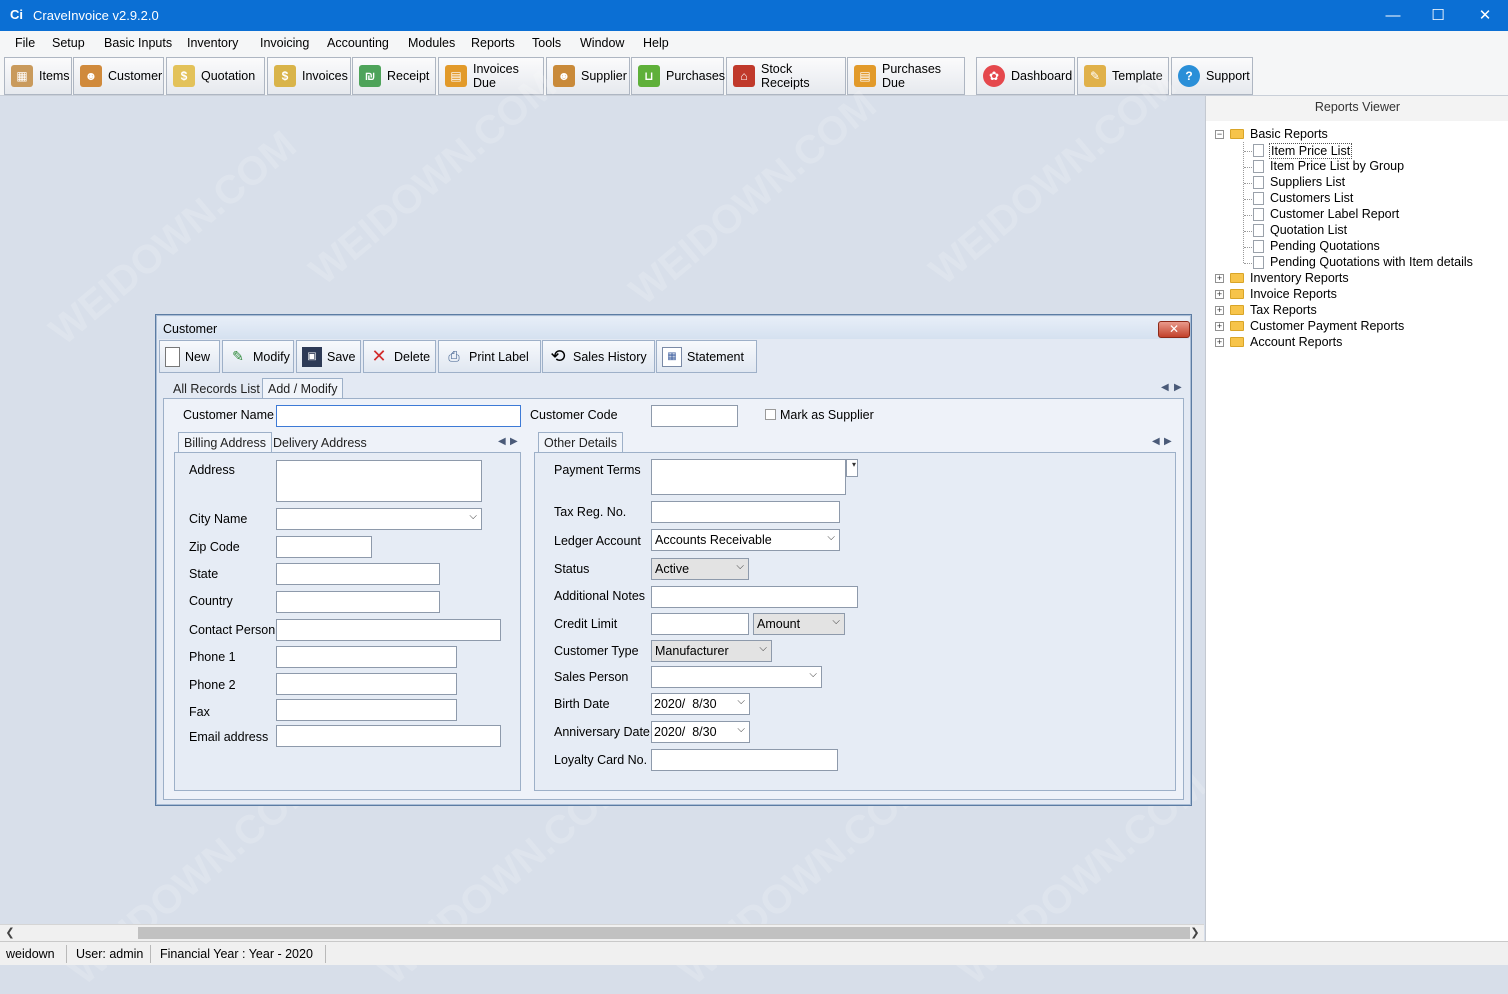  Describe the element at coordinates (258, 356) in the screenshot. I see `modify-button: ✎ Modify` at that location.